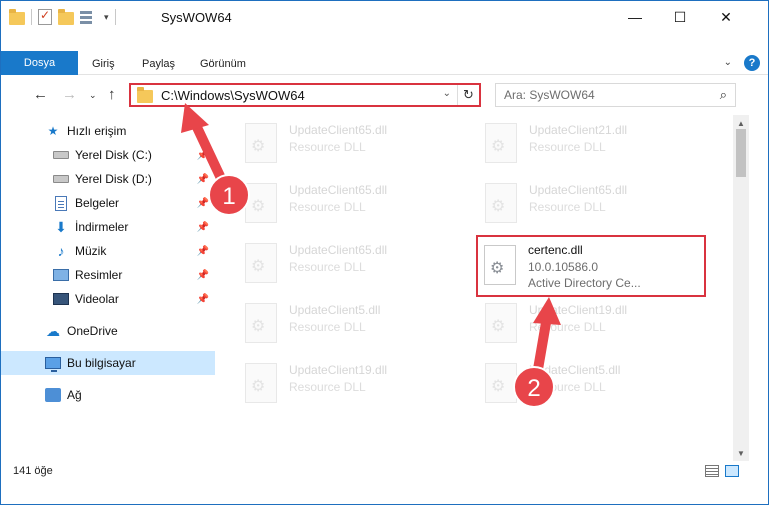 This screenshot has height=505, width=769. Describe the element at coordinates (91, 251) in the screenshot. I see `sidebar-item-label: Müzik` at that location.